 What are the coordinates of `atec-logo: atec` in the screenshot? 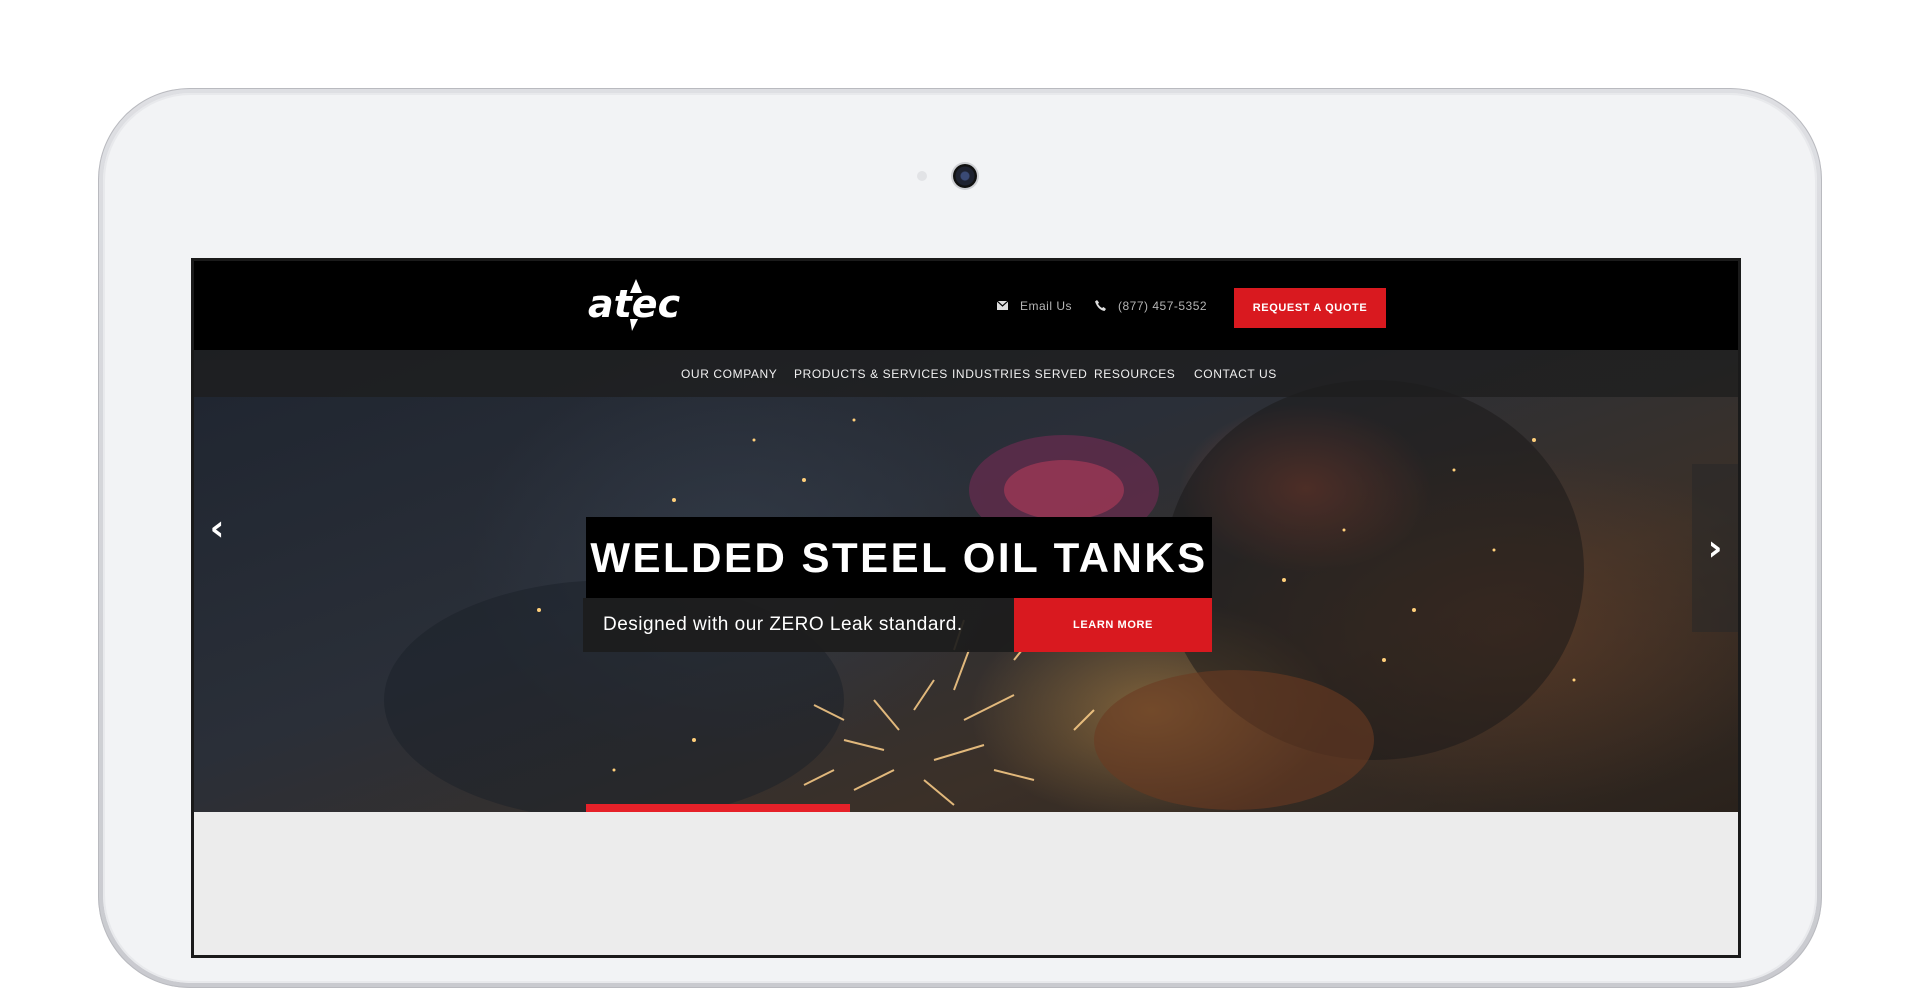 It's located at (647, 305).